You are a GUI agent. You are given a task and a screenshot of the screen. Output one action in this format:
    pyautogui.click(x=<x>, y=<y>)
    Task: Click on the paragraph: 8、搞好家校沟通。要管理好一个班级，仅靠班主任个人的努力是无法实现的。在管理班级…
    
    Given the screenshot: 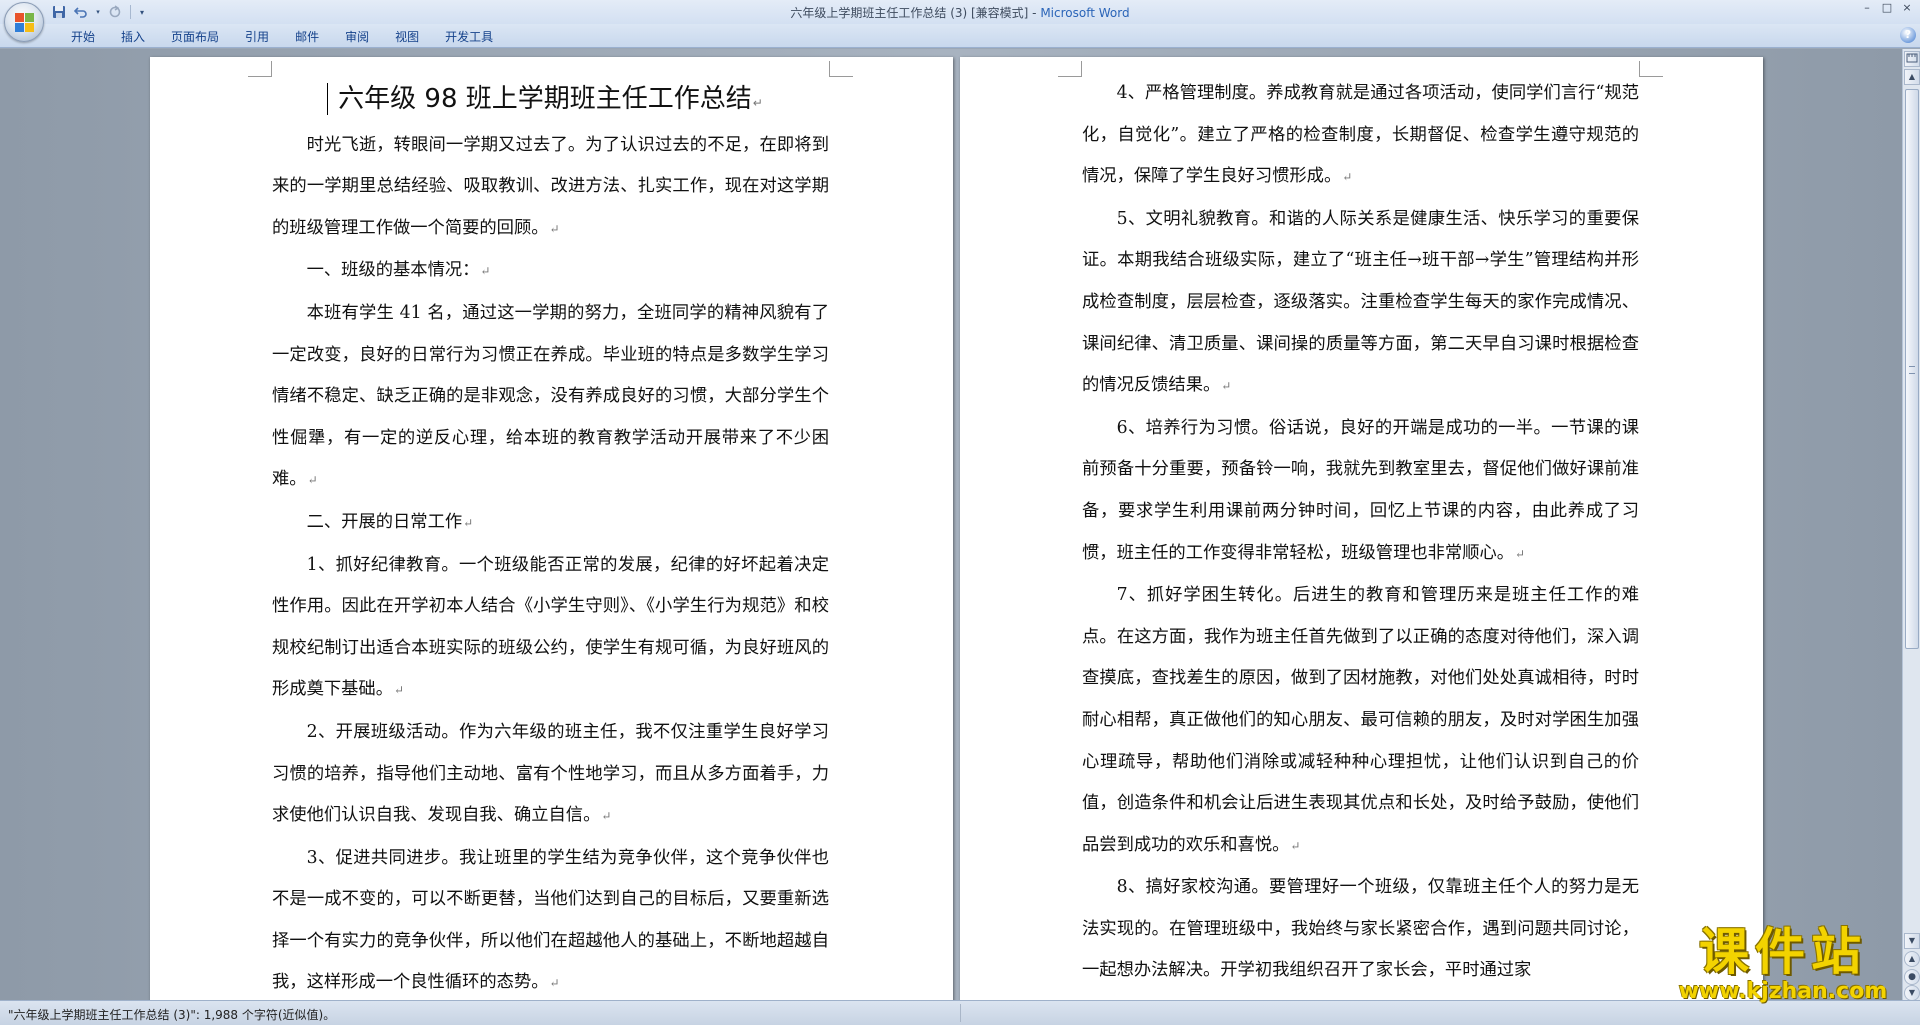 What is the action you would take?
    pyautogui.click(x=1360, y=929)
    